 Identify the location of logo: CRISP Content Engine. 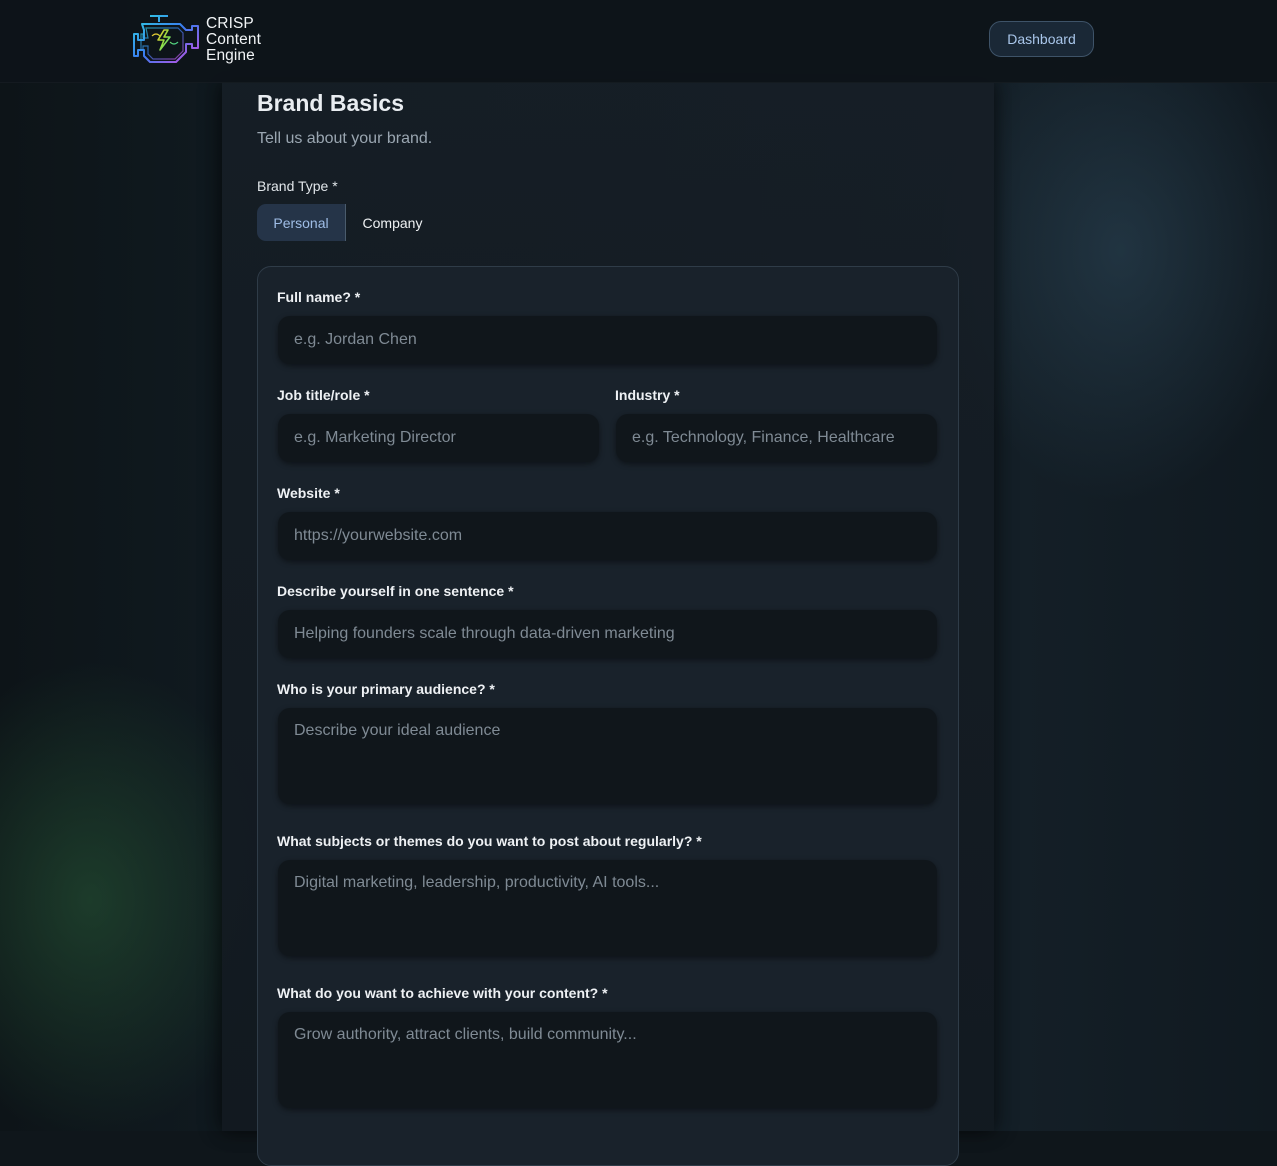
(195, 40).